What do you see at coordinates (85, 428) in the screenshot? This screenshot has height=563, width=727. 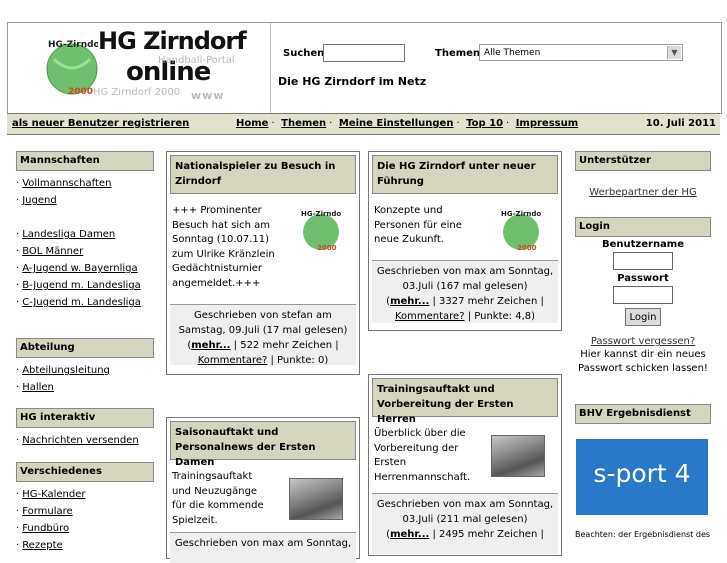 I see `interaktiv-box: HG interaktiv · Nachrichten versenden` at bounding box center [85, 428].